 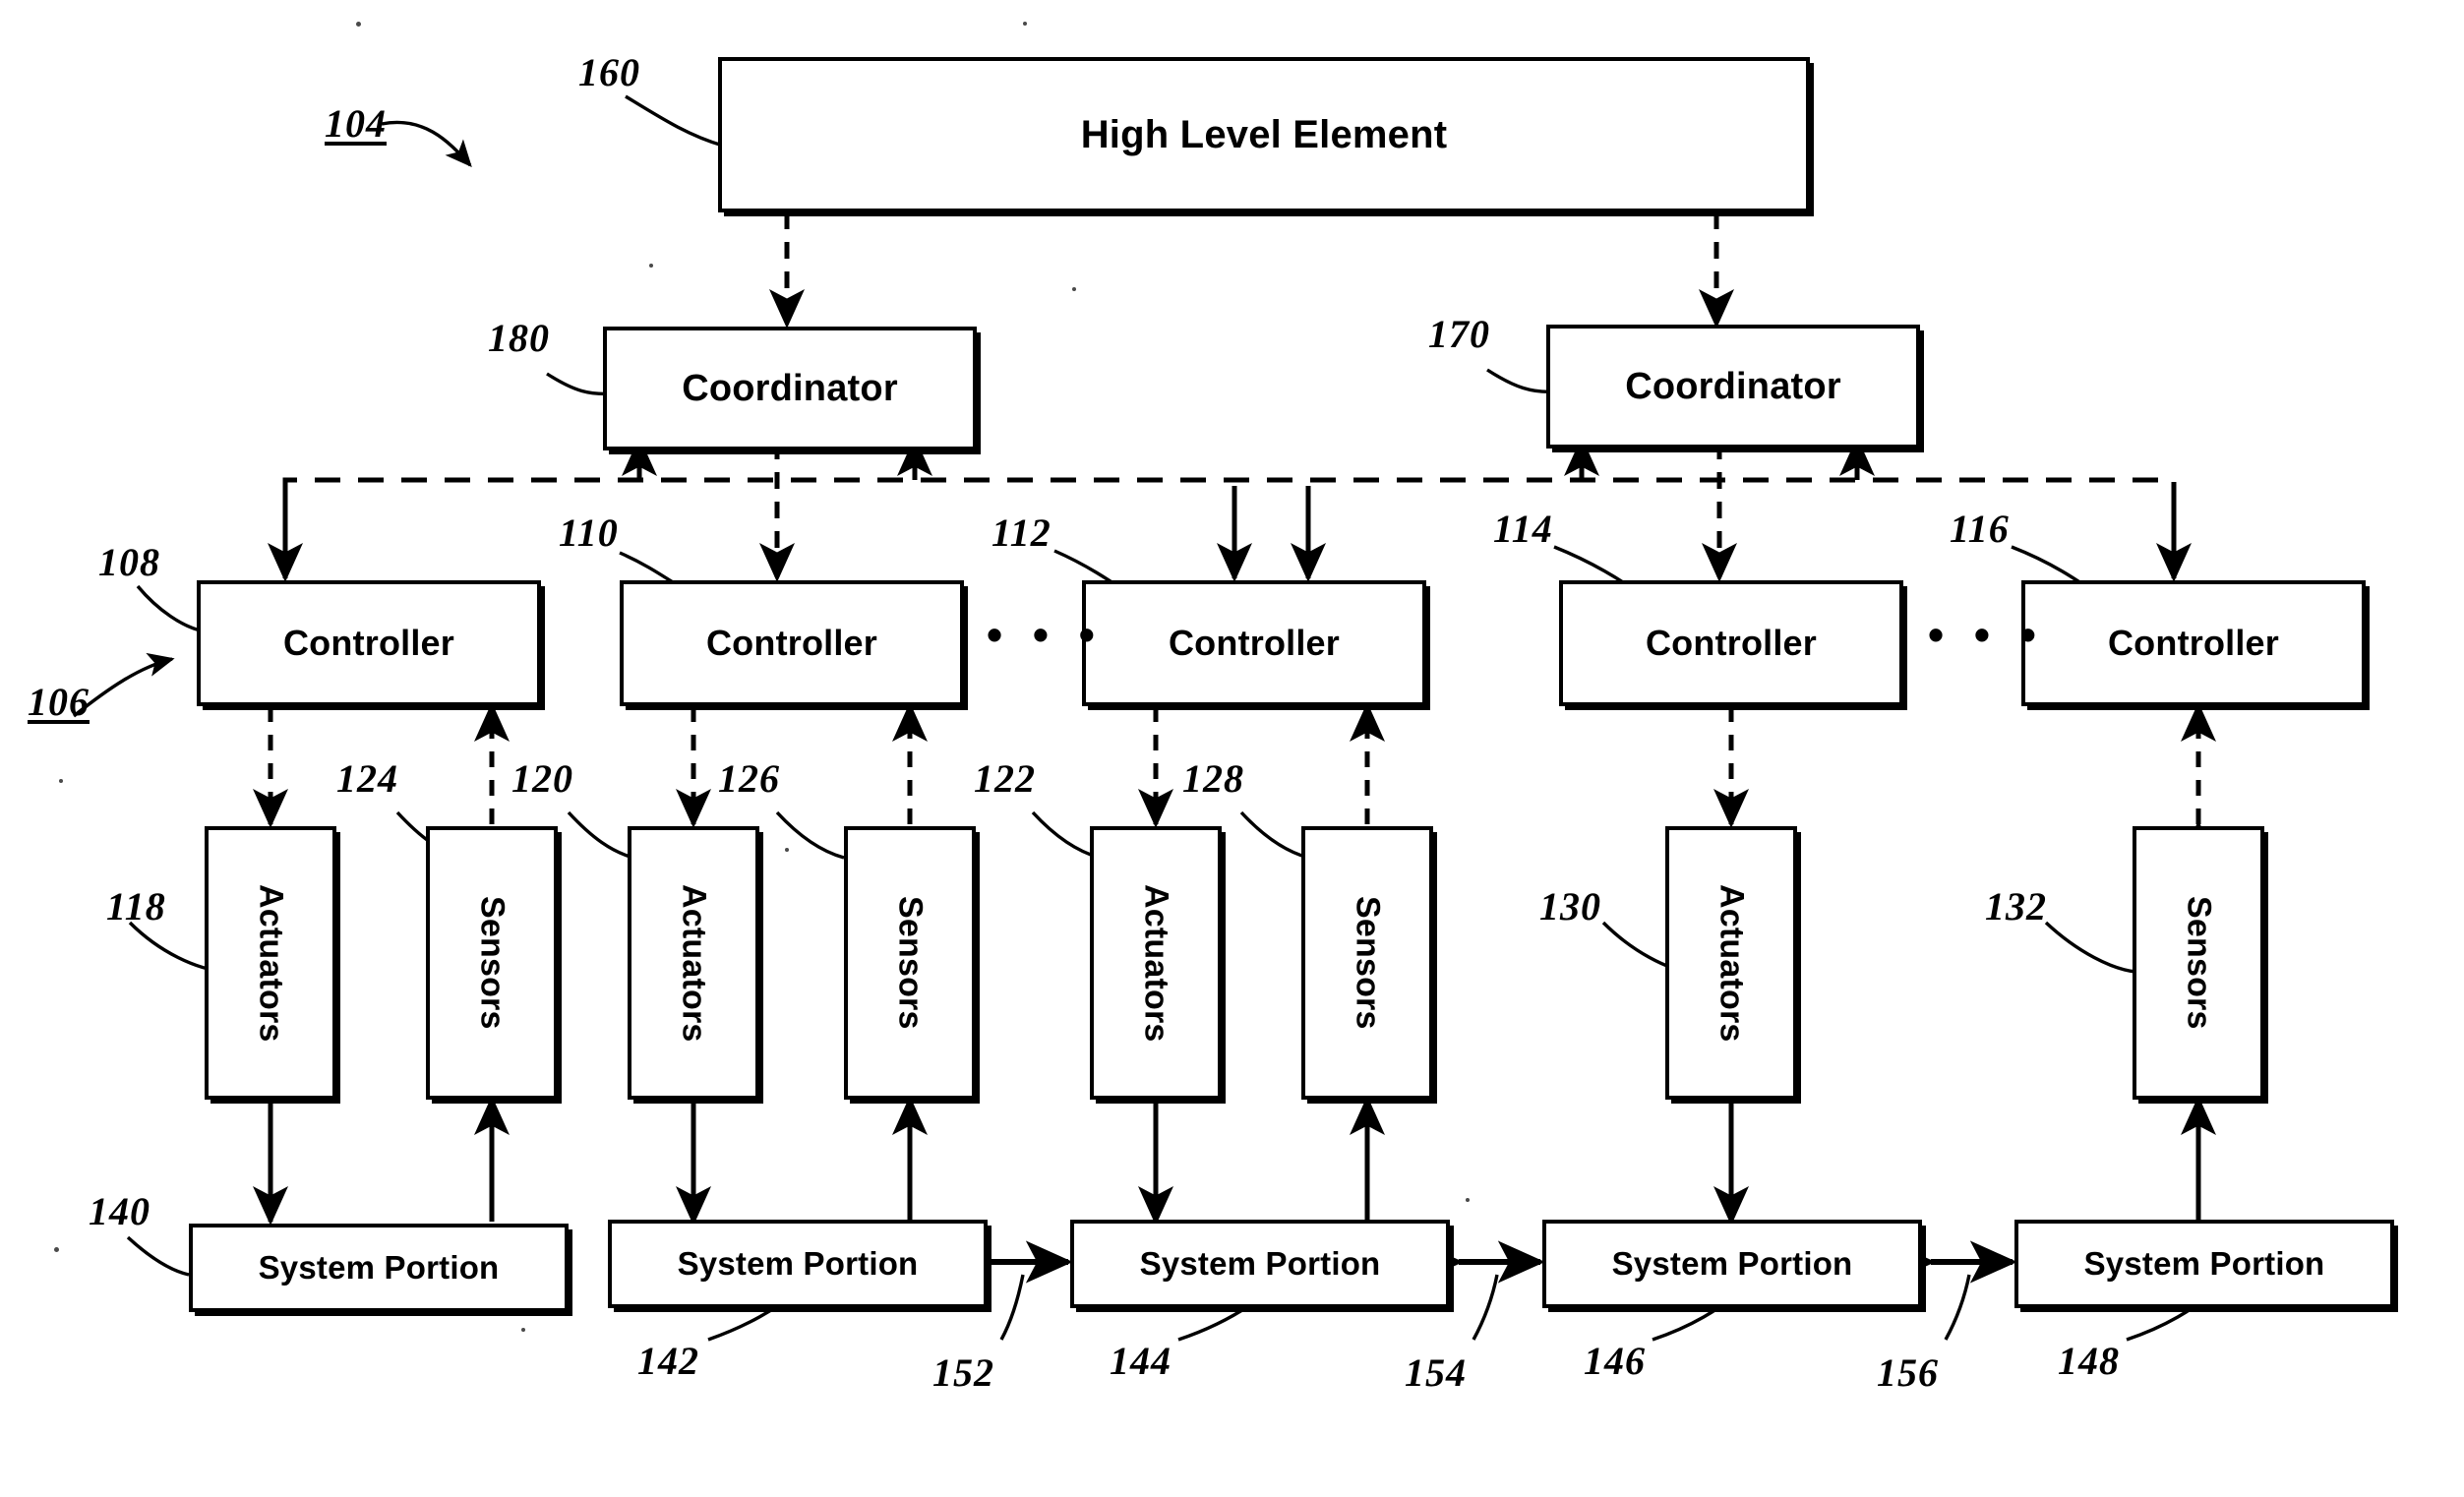 I want to click on ref-numeral-128: 128, so click(x=1213, y=779).